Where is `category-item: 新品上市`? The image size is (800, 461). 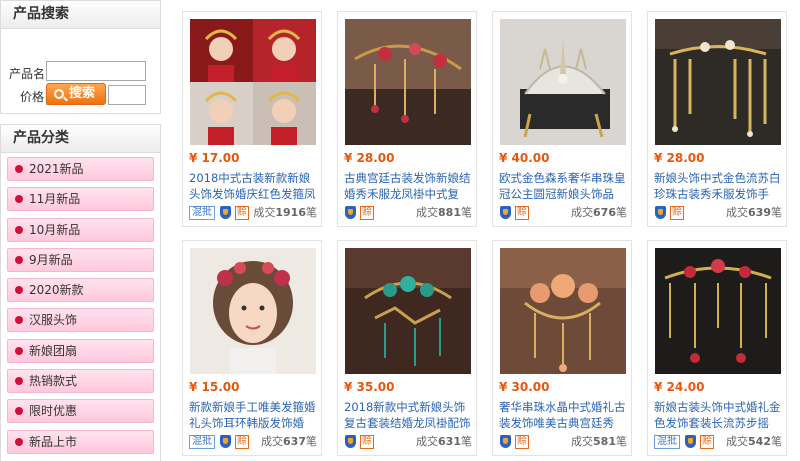 category-item: 新品上市 is located at coordinates (80, 441).